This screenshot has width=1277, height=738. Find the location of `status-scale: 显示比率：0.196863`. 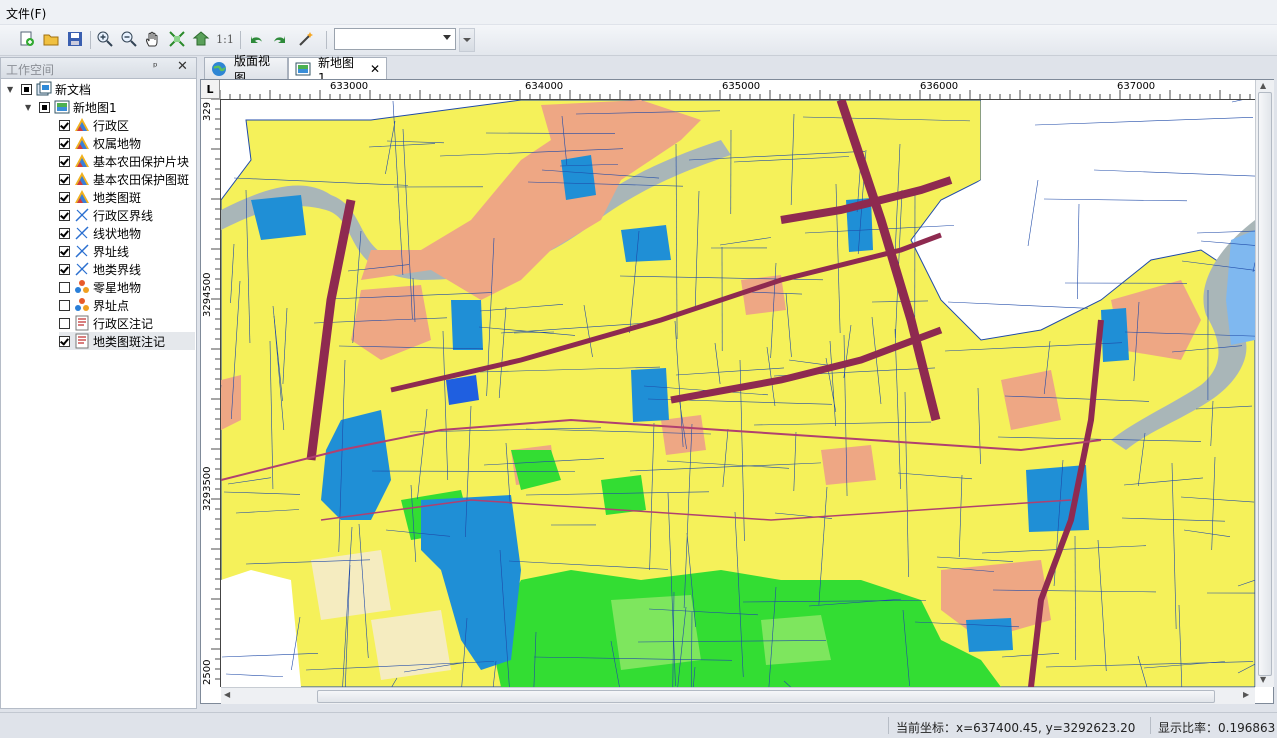

status-scale: 显示比率：0.196863 is located at coordinates (1216, 727).